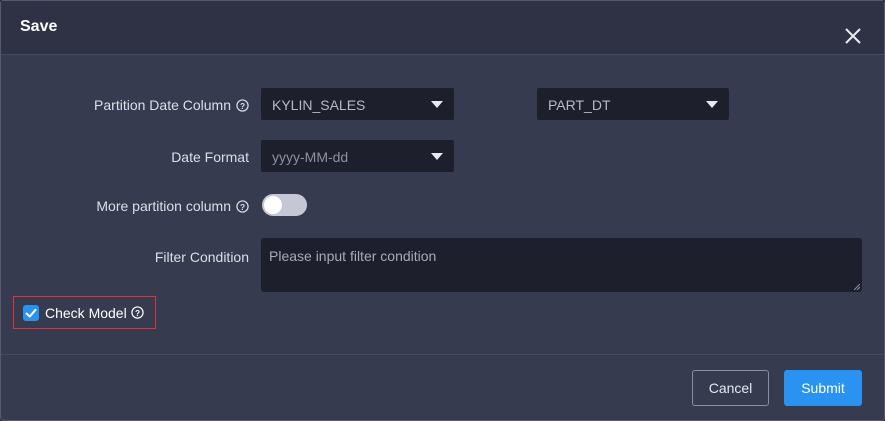  What do you see at coordinates (210, 157) in the screenshot?
I see `date-format-label-text: Date Format` at bounding box center [210, 157].